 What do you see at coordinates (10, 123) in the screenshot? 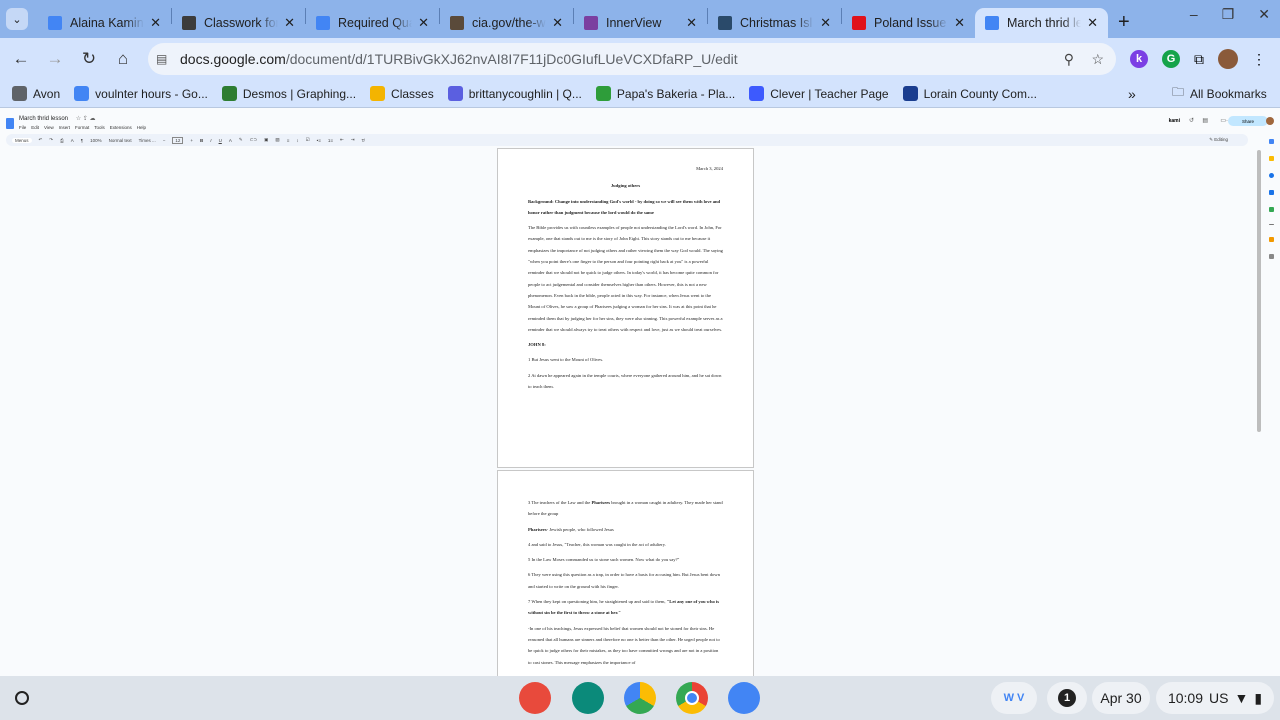
I see `docs-logo-icon` at bounding box center [10, 123].